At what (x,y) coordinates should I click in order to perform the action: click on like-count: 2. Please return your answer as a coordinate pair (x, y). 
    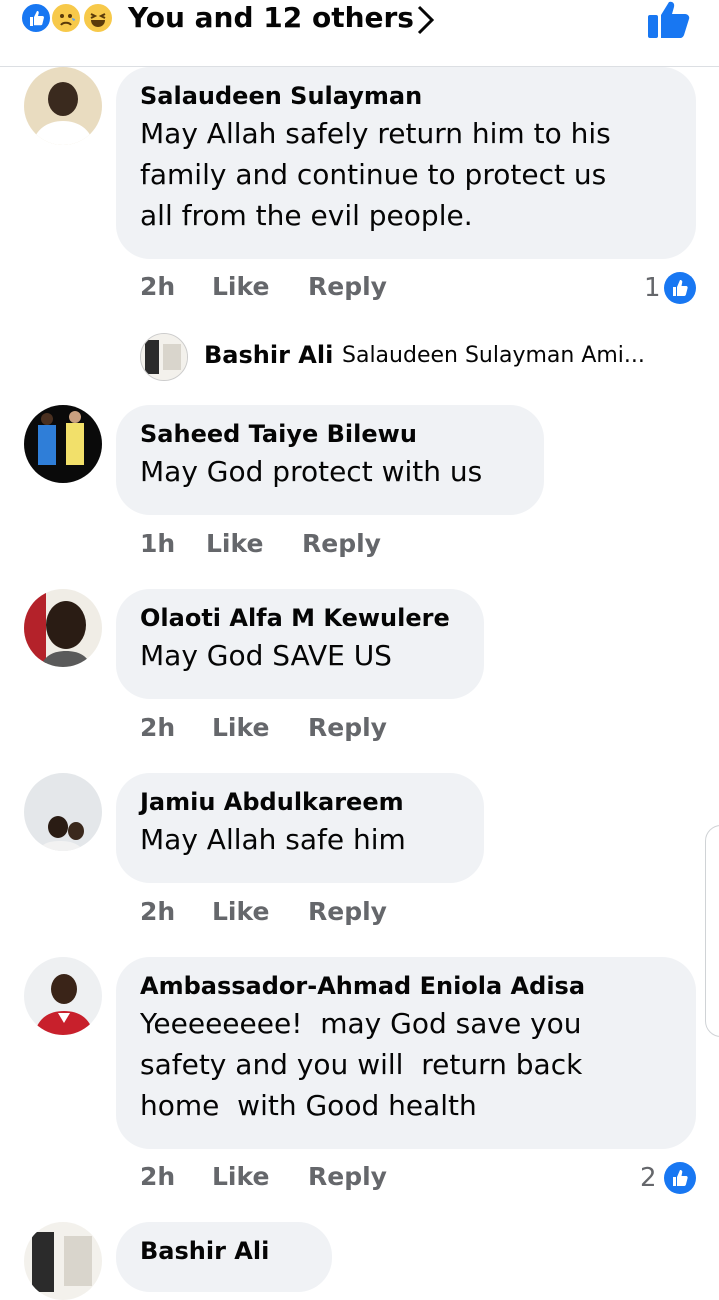
    Looking at the image, I should click on (648, 1178).